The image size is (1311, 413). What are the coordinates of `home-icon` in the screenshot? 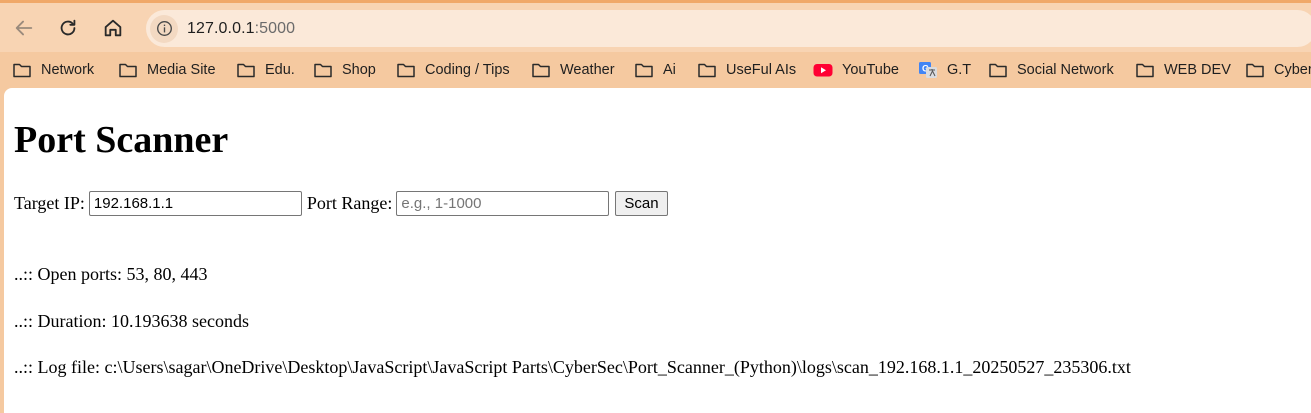 It's located at (113, 28).